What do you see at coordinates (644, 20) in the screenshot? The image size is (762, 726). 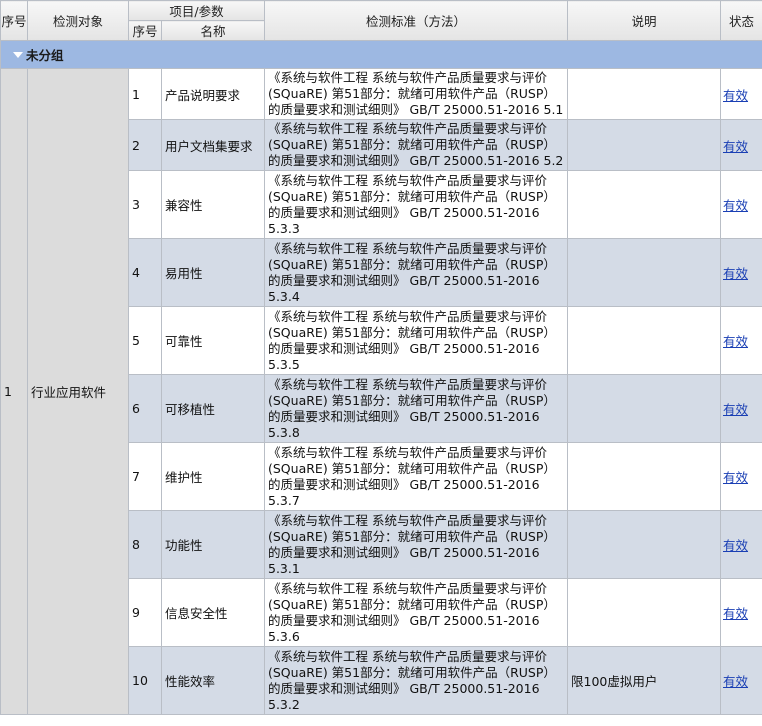 I see `header-remark: 说明` at bounding box center [644, 20].